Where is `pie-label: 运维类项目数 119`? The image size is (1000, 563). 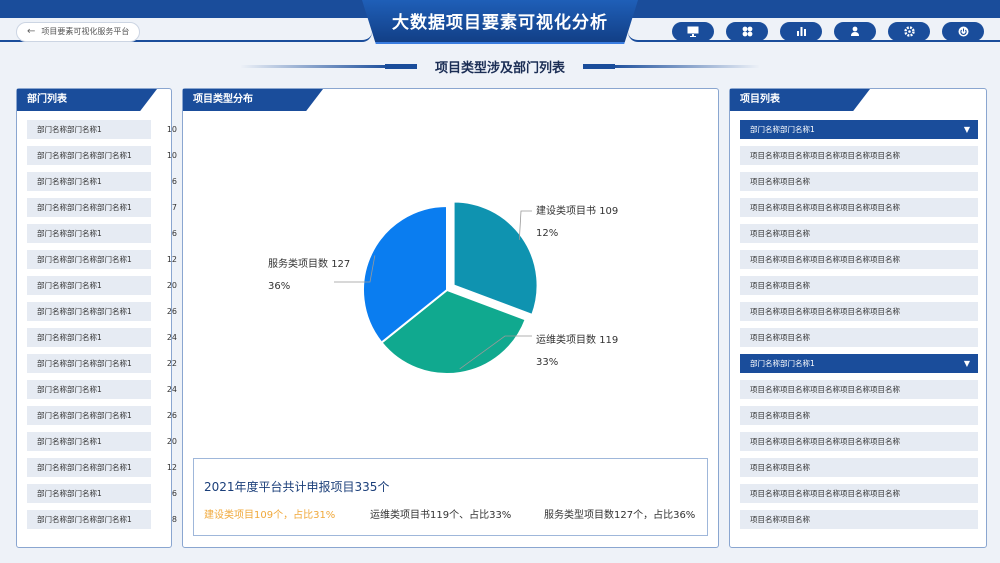
pie-label: 运维类项目数 119 is located at coordinates (577, 338).